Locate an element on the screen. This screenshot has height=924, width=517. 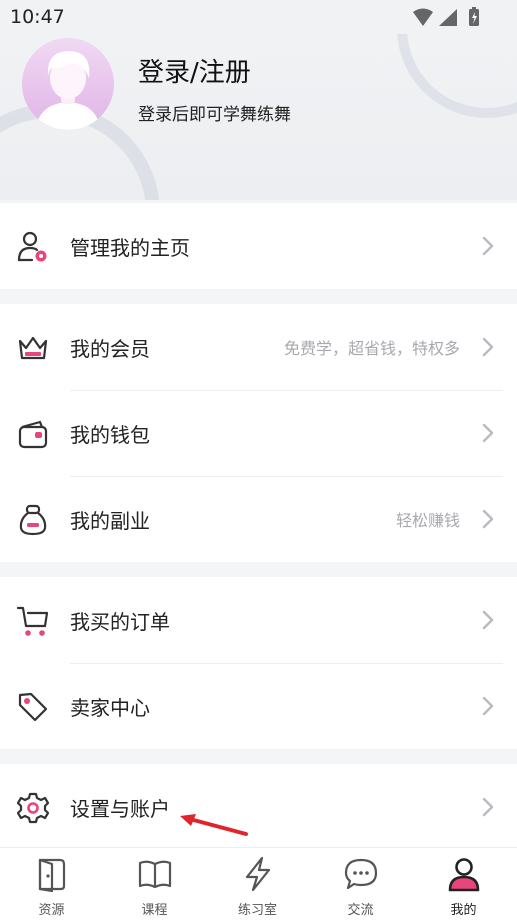
menu-group-homepage: 管理我的主页 is located at coordinates (258, 246).